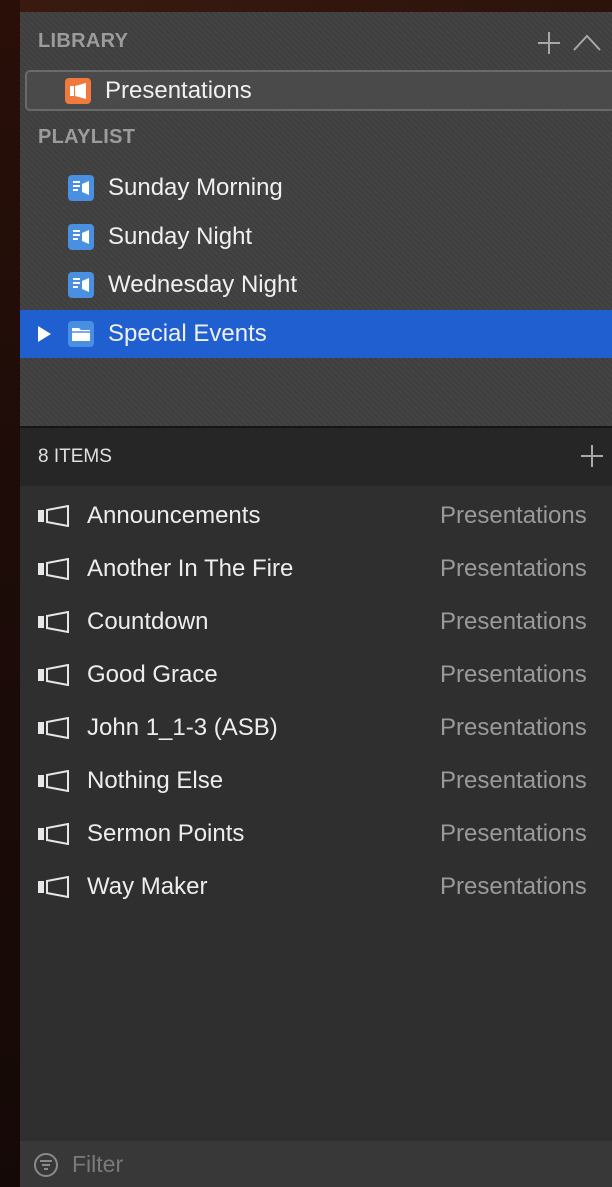 The image size is (612, 1187). What do you see at coordinates (316, 886) in the screenshot?
I see `list-item: Way Maker Presentations` at bounding box center [316, 886].